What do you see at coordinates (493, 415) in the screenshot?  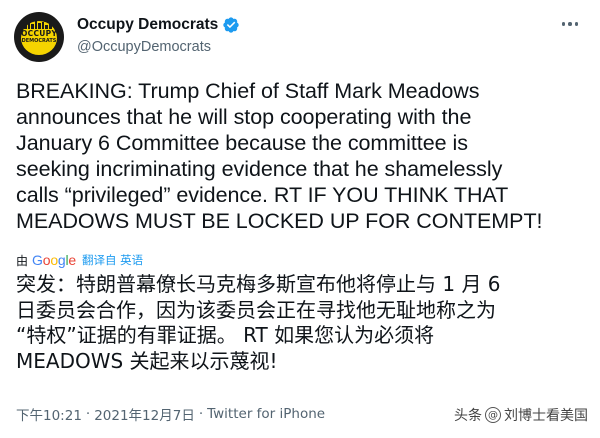 I see `at-icon: @` at bounding box center [493, 415].